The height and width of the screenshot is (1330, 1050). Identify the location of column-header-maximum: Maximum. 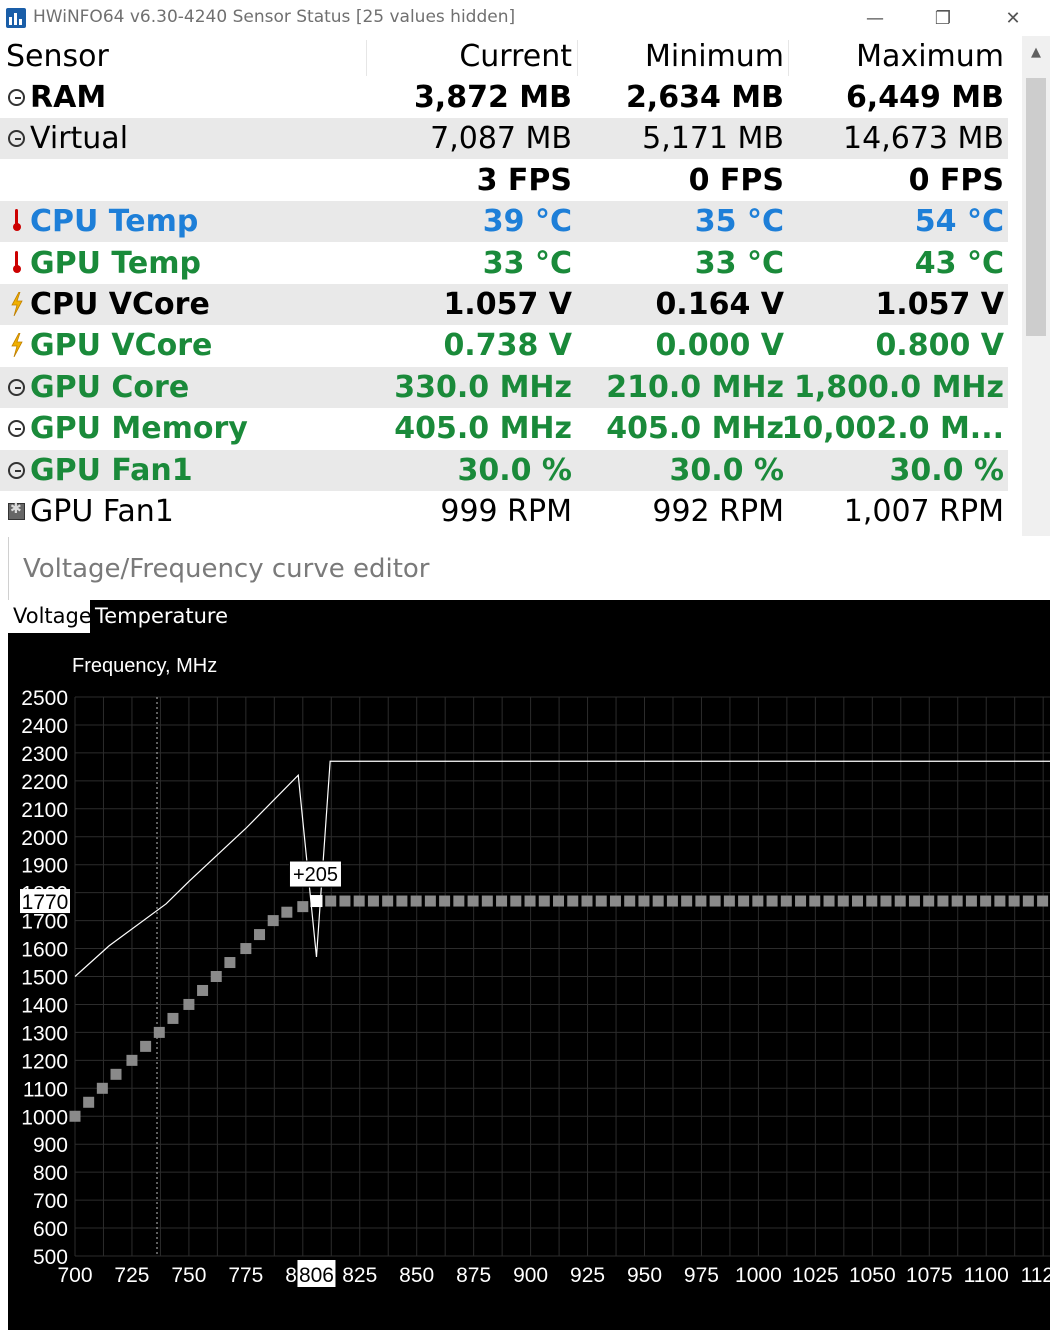
(930, 56).